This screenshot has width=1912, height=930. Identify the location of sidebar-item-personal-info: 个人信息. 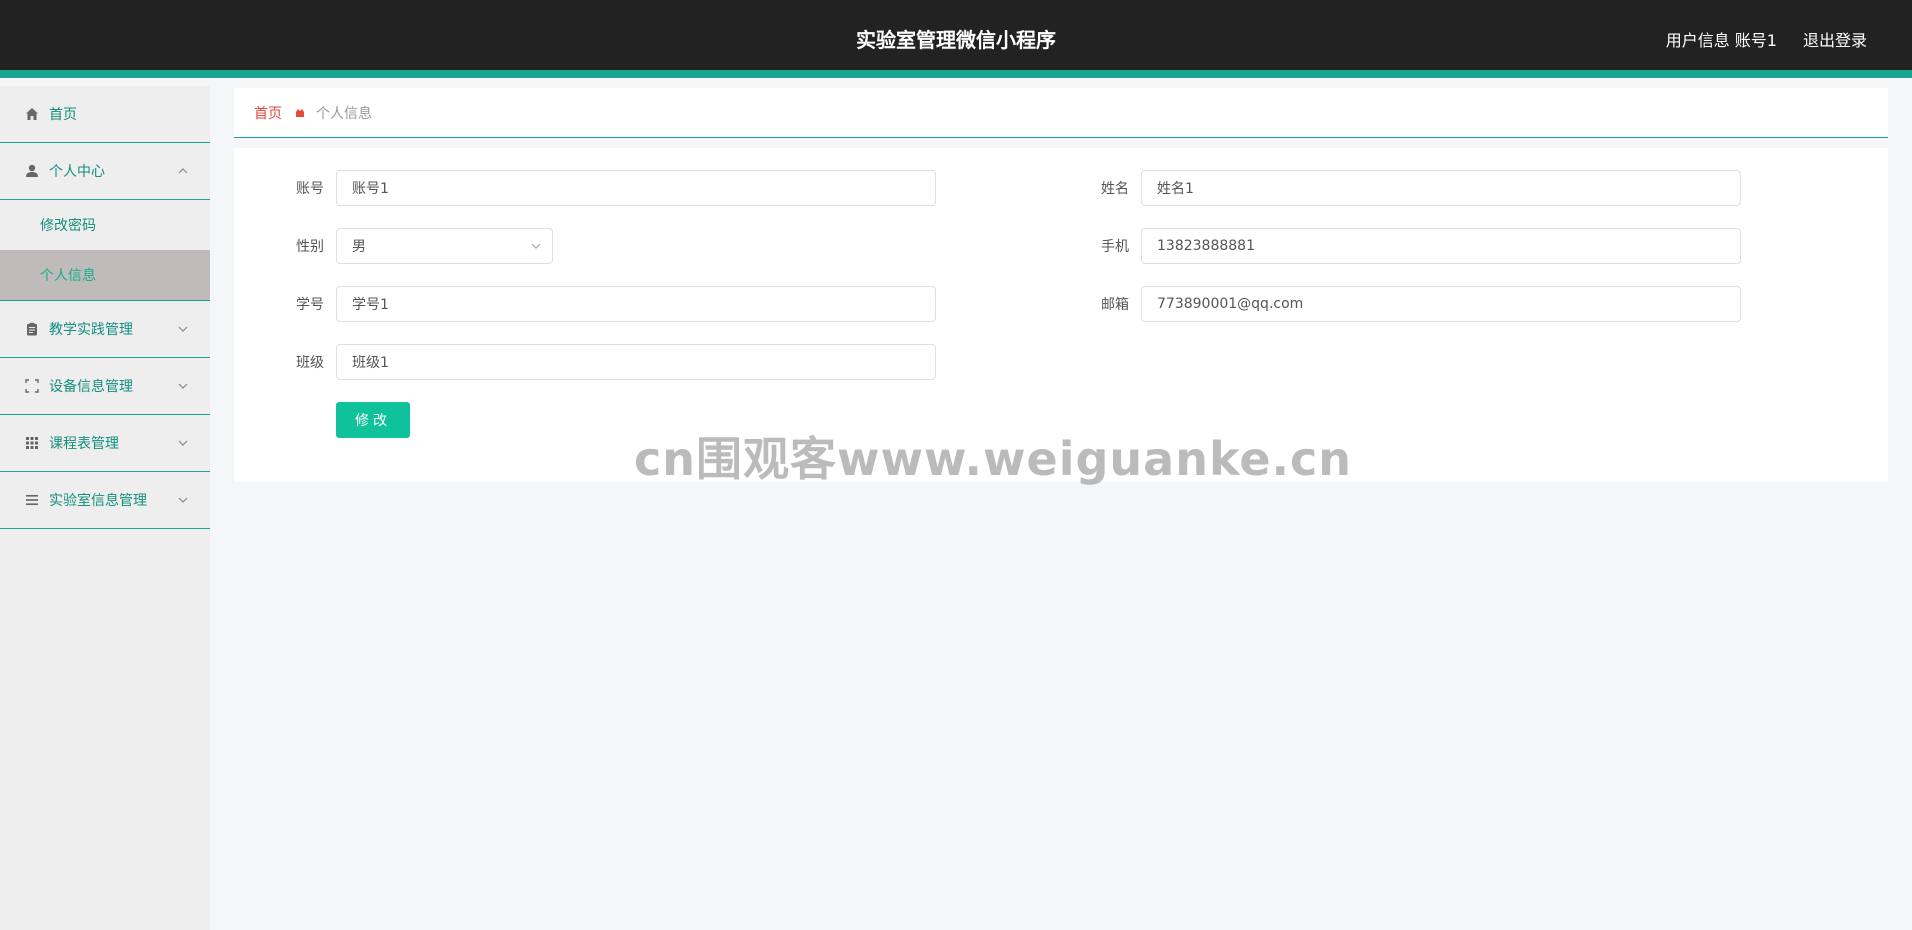
(105, 275).